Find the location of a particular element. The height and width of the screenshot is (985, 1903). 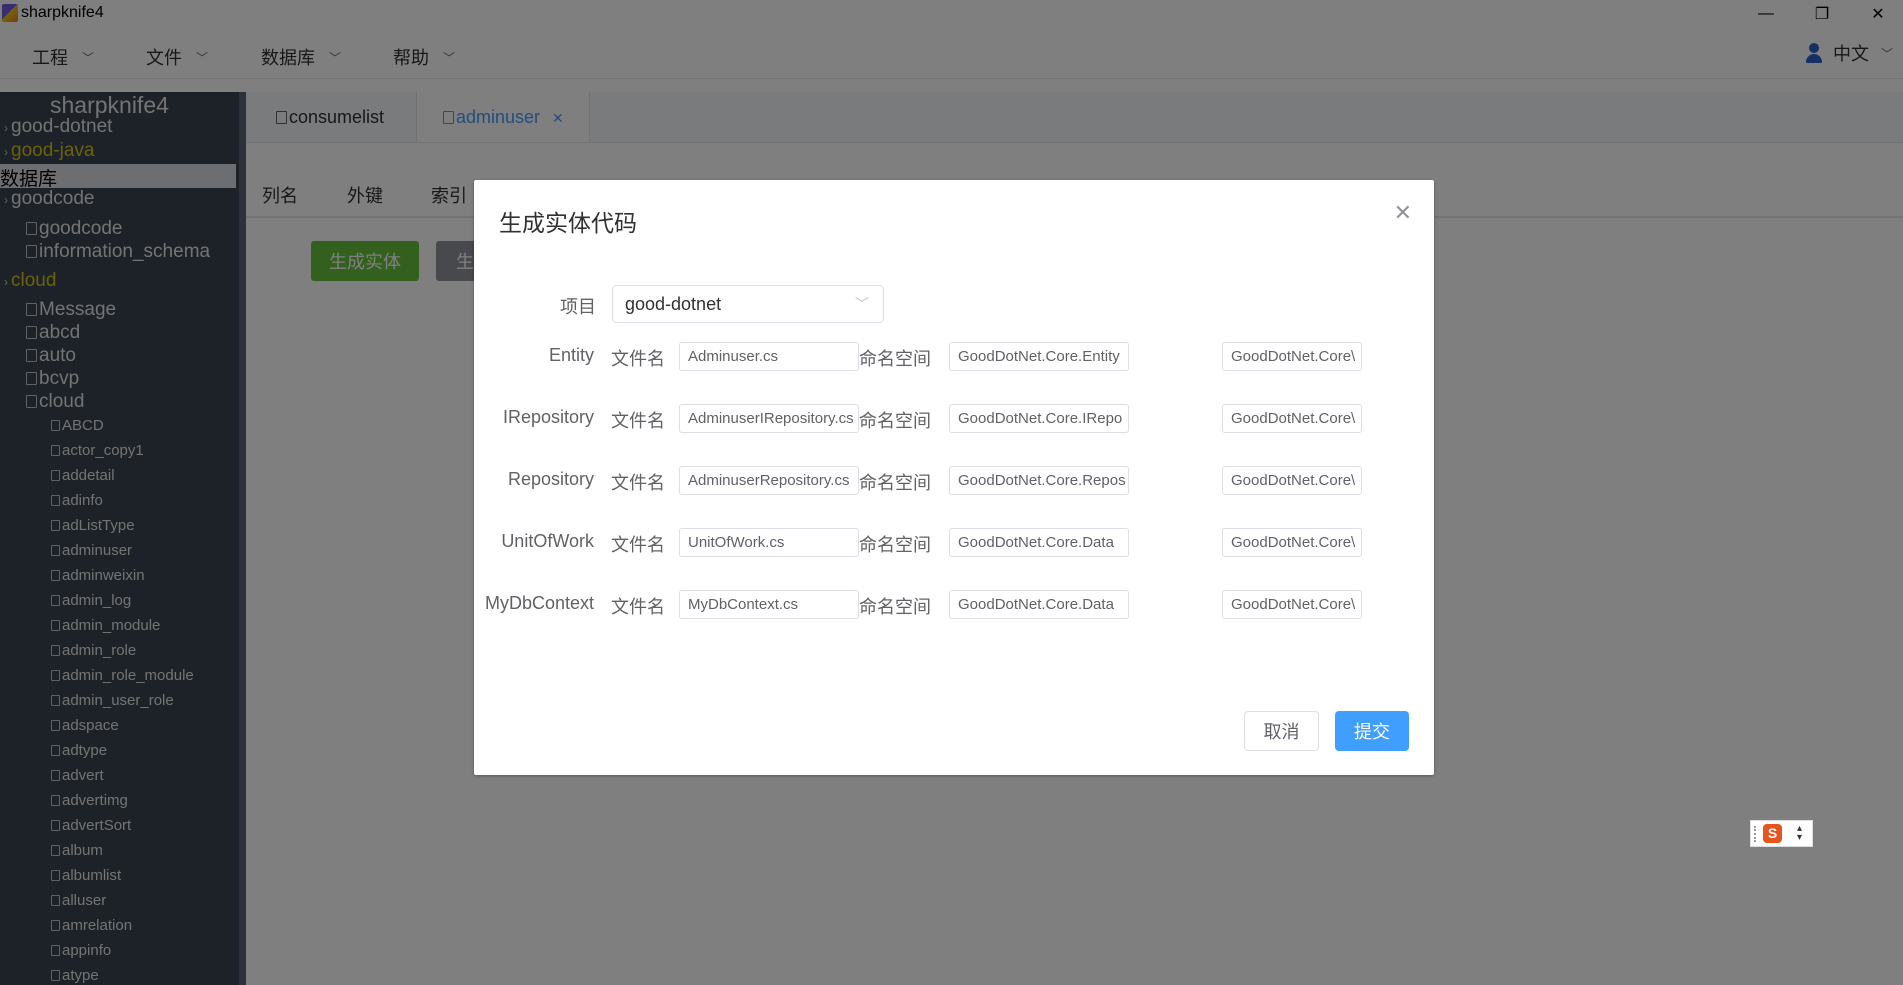

filename-field: UnitOfWork.cs is located at coordinates (769, 542).